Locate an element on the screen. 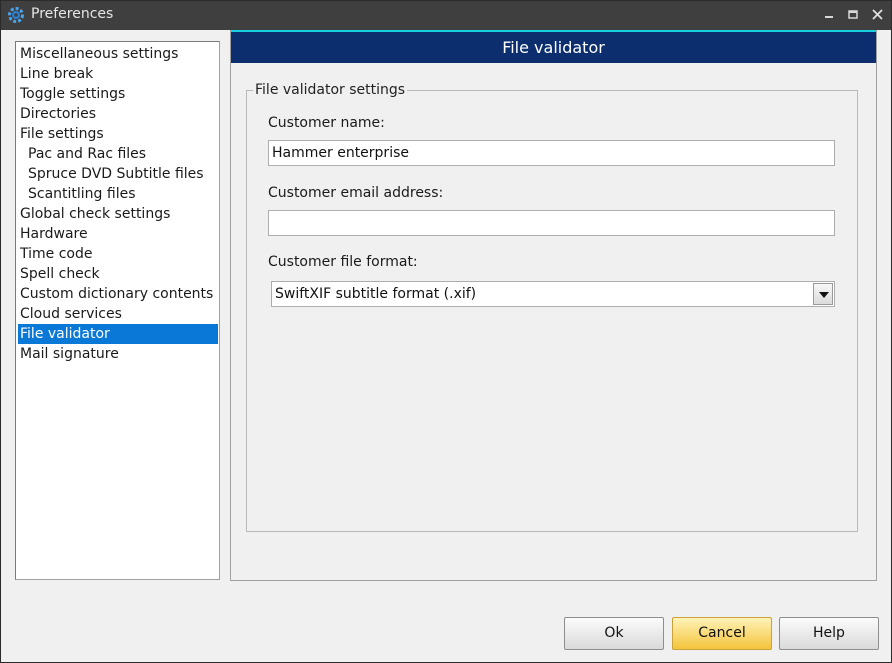 Image resolution: width=892 pixels, height=663 pixels. help-button: Help is located at coordinates (829, 633).